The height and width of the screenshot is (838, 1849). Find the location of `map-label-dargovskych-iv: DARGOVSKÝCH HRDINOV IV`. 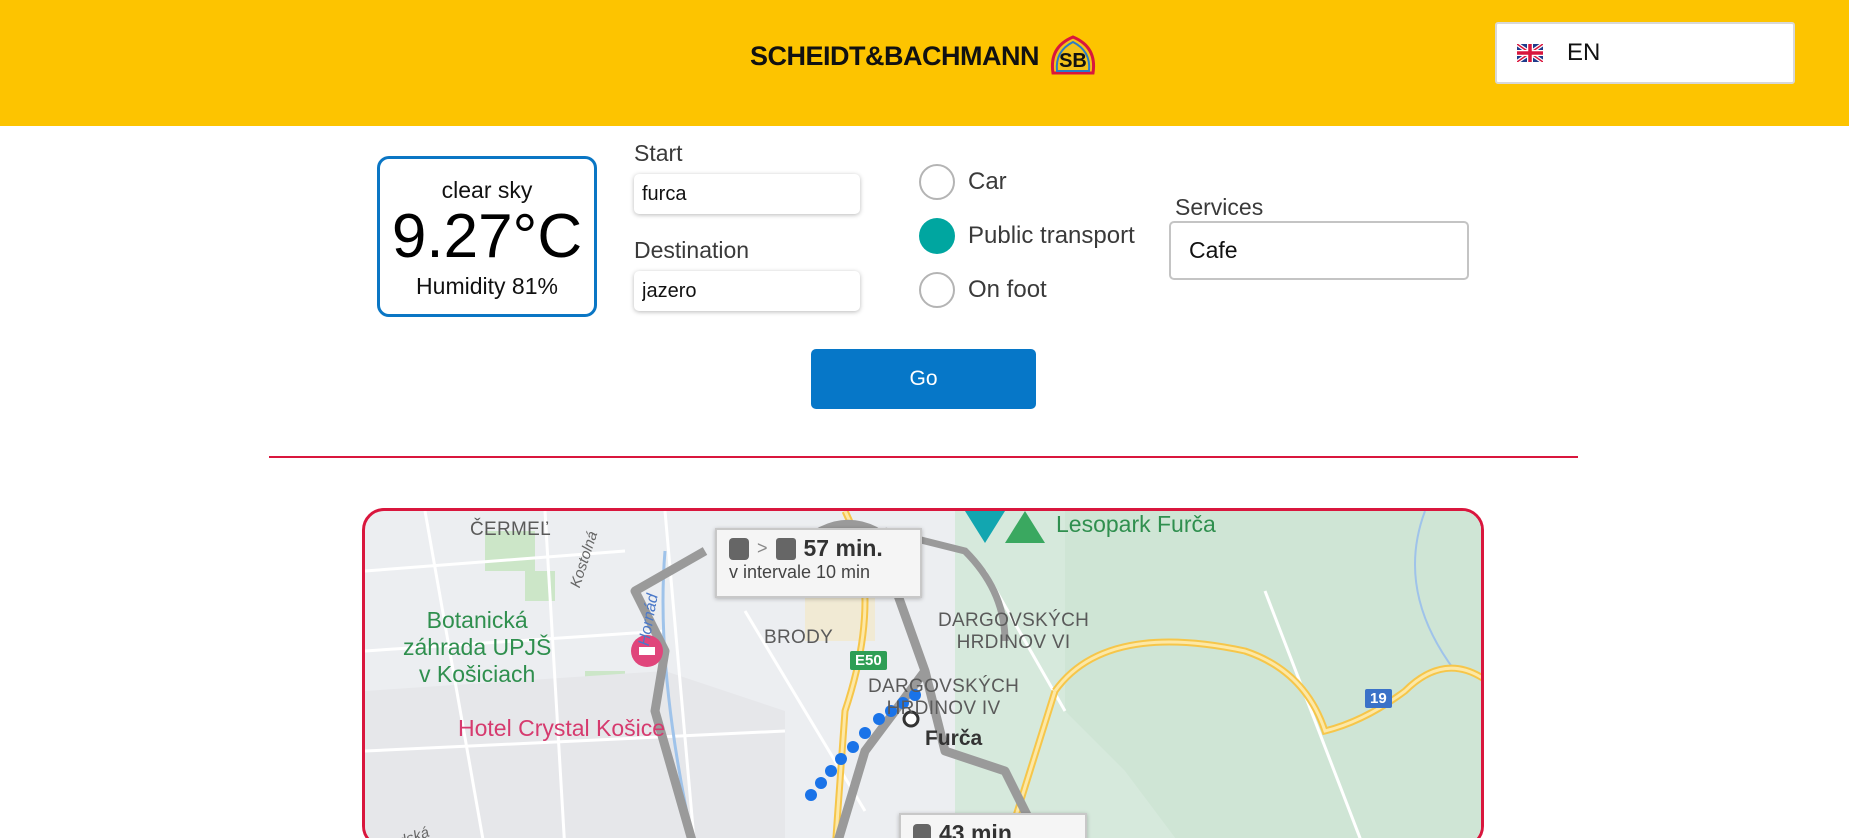

map-label-dargovskych-iv: DARGOVSKÝCH HRDINOV IV is located at coordinates (944, 697).